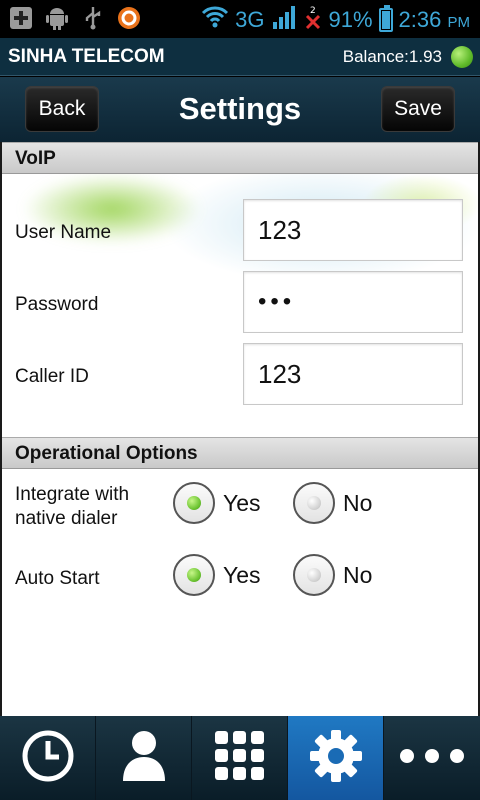 The image size is (480, 800). Describe the element at coordinates (86, 56) in the screenshot. I see `carrier-name: SINHA TELECOM` at that location.